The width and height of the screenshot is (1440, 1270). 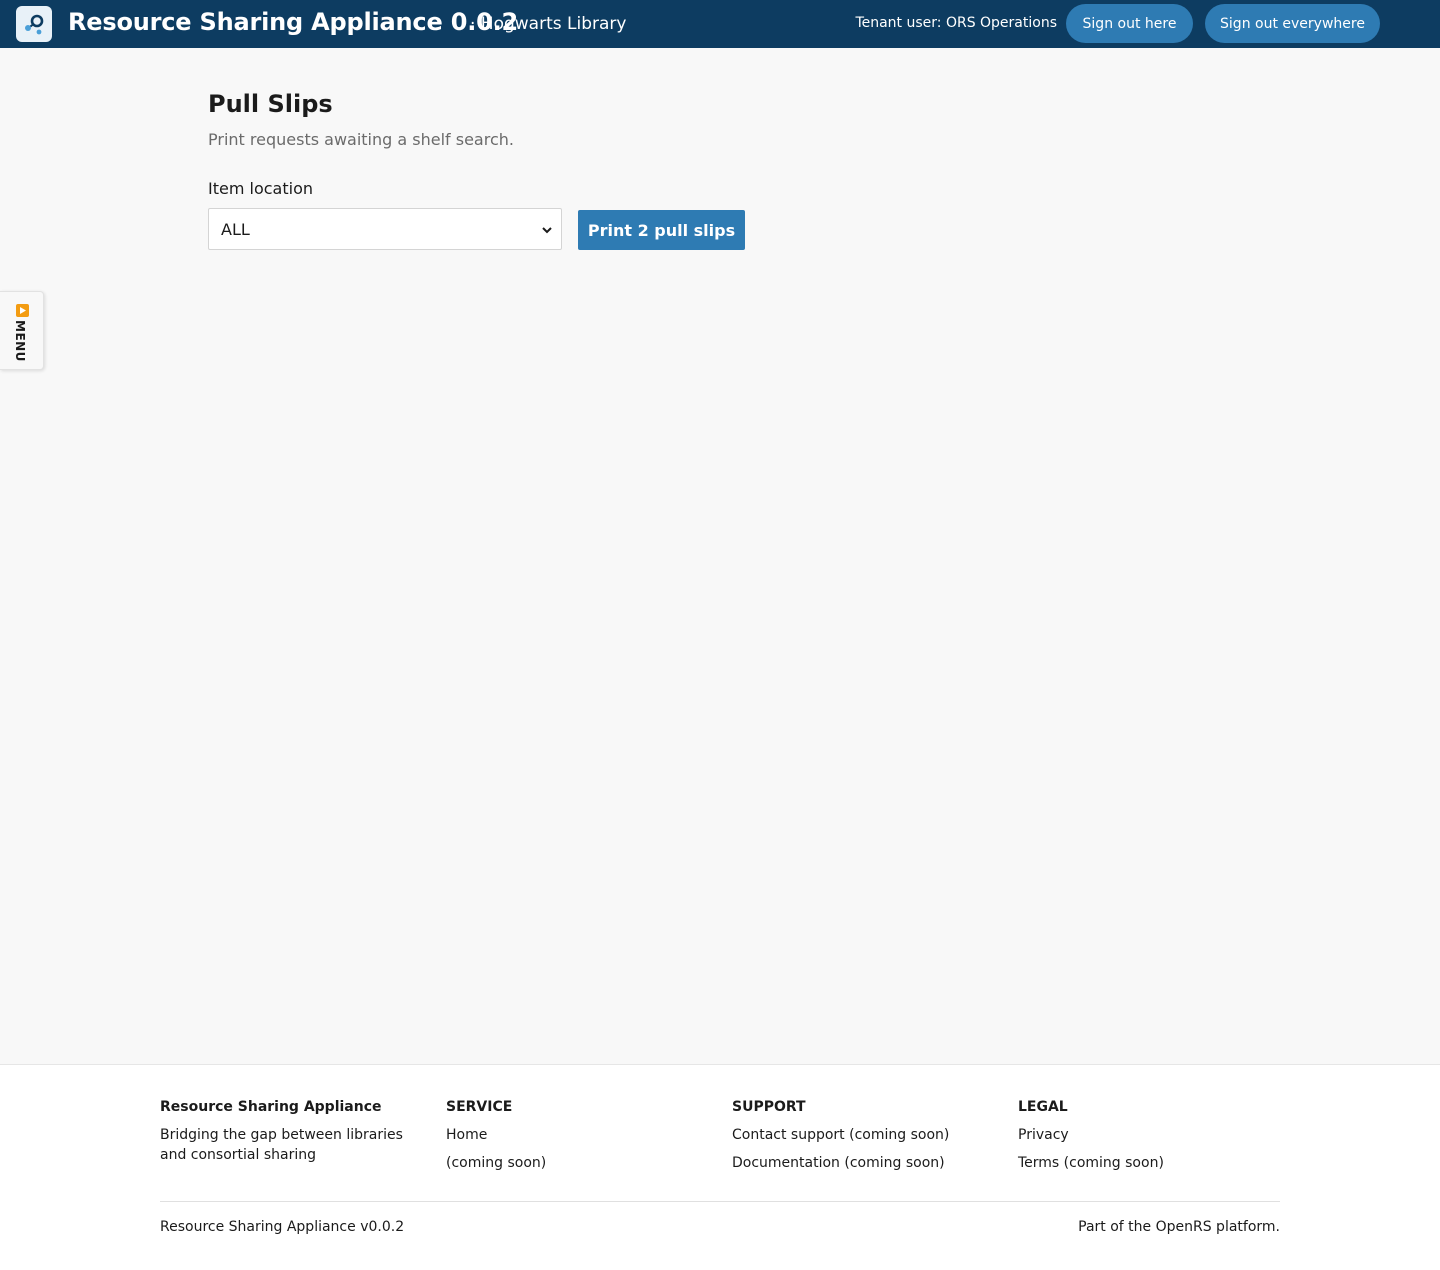 I want to click on item-location-select: ALL, so click(x=385, y=229).